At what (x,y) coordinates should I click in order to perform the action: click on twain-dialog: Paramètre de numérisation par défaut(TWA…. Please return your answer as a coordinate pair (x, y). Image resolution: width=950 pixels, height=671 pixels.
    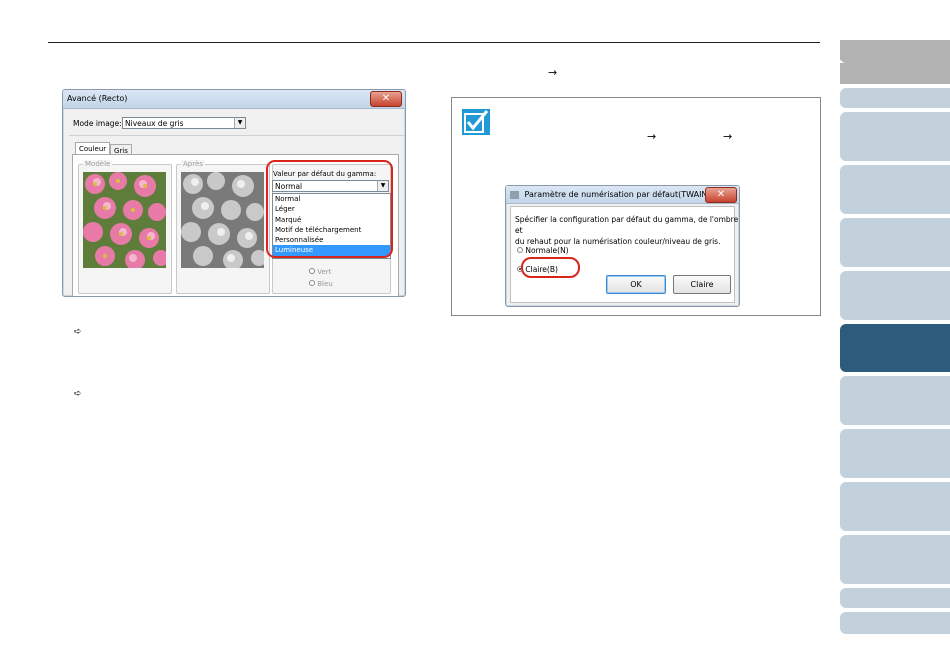
    Looking at the image, I should click on (622, 246).